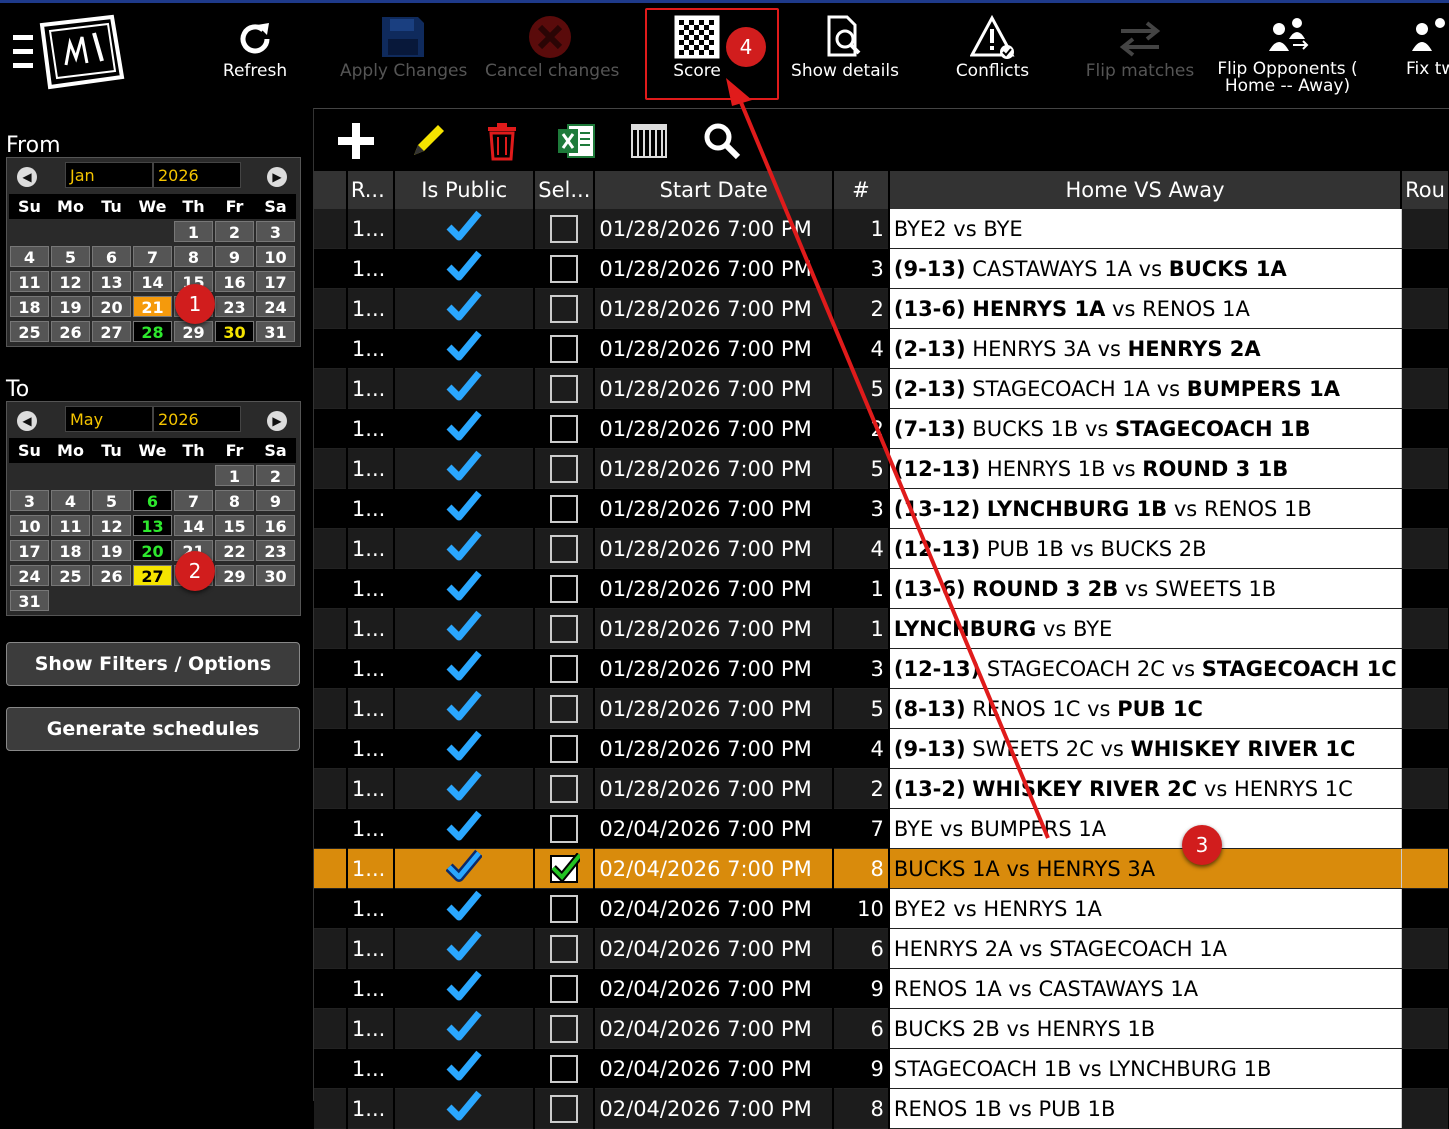 This screenshot has height=1129, width=1449. What do you see at coordinates (1145, 1068) in the screenshot?
I see `home-vs-away-cell: STAGECOACH 1B vs LYNCHBURG 1B` at bounding box center [1145, 1068].